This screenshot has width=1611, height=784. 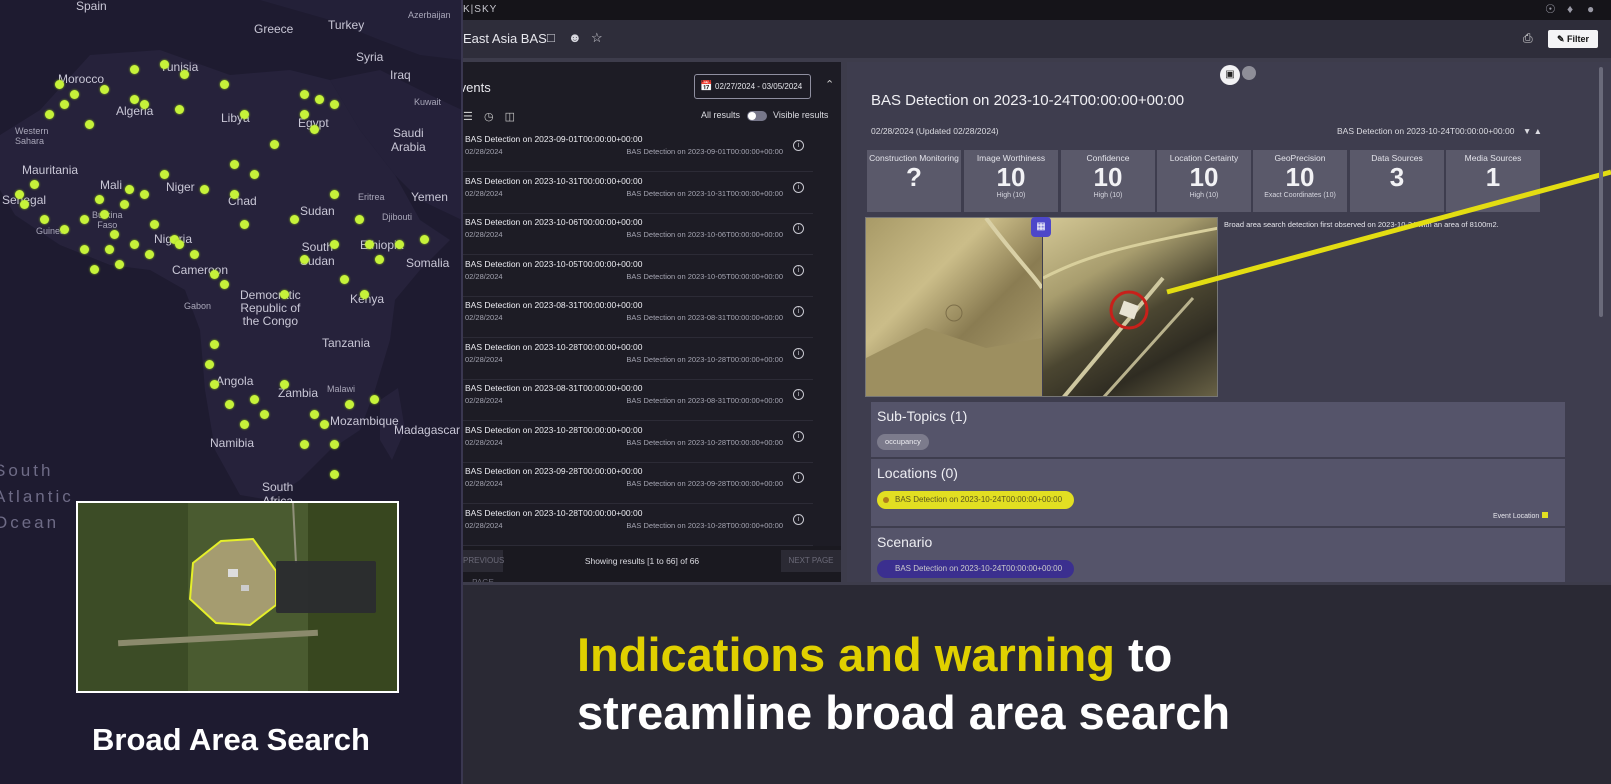 I want to click on visible-results-toggle, so click(x=756, y=115).